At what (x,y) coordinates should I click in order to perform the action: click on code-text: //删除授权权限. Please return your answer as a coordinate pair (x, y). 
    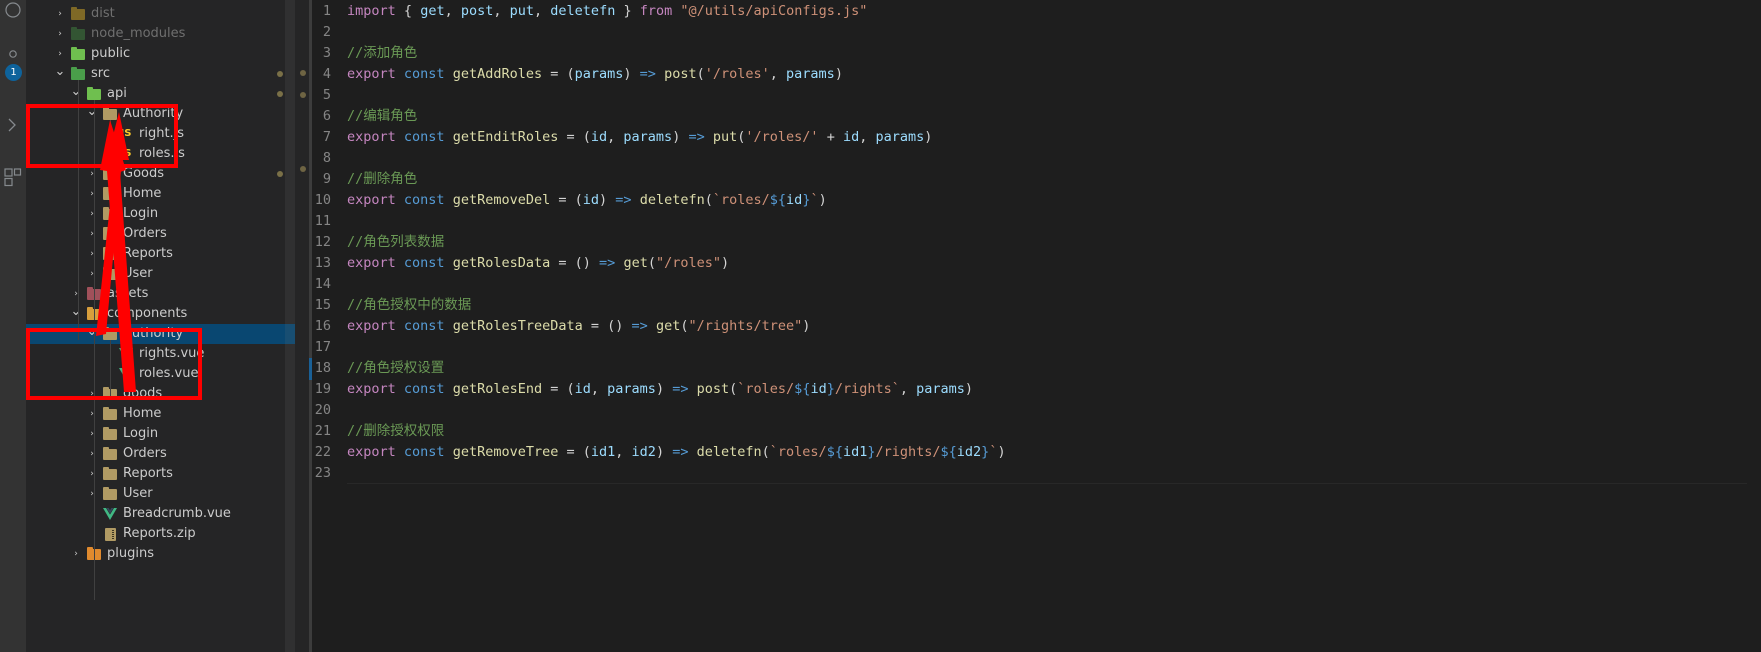
    Looking at the image, I should click on (396, 431).